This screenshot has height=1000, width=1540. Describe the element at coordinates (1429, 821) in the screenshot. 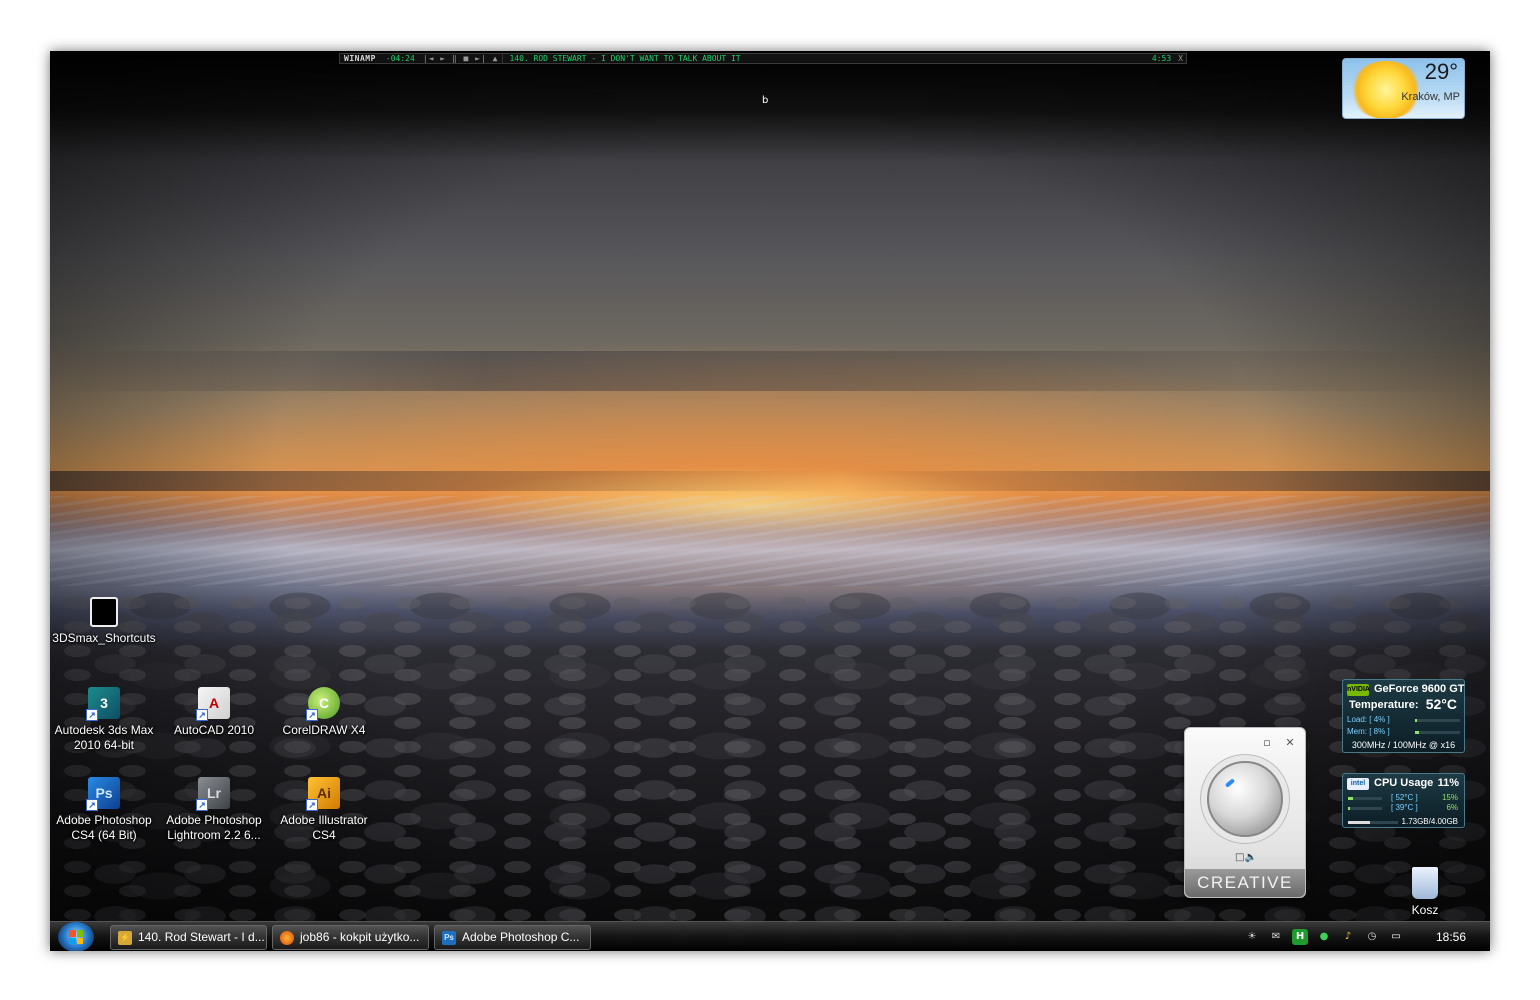

I see `memory-usage: 1.73GB/4.00GB` at that location.